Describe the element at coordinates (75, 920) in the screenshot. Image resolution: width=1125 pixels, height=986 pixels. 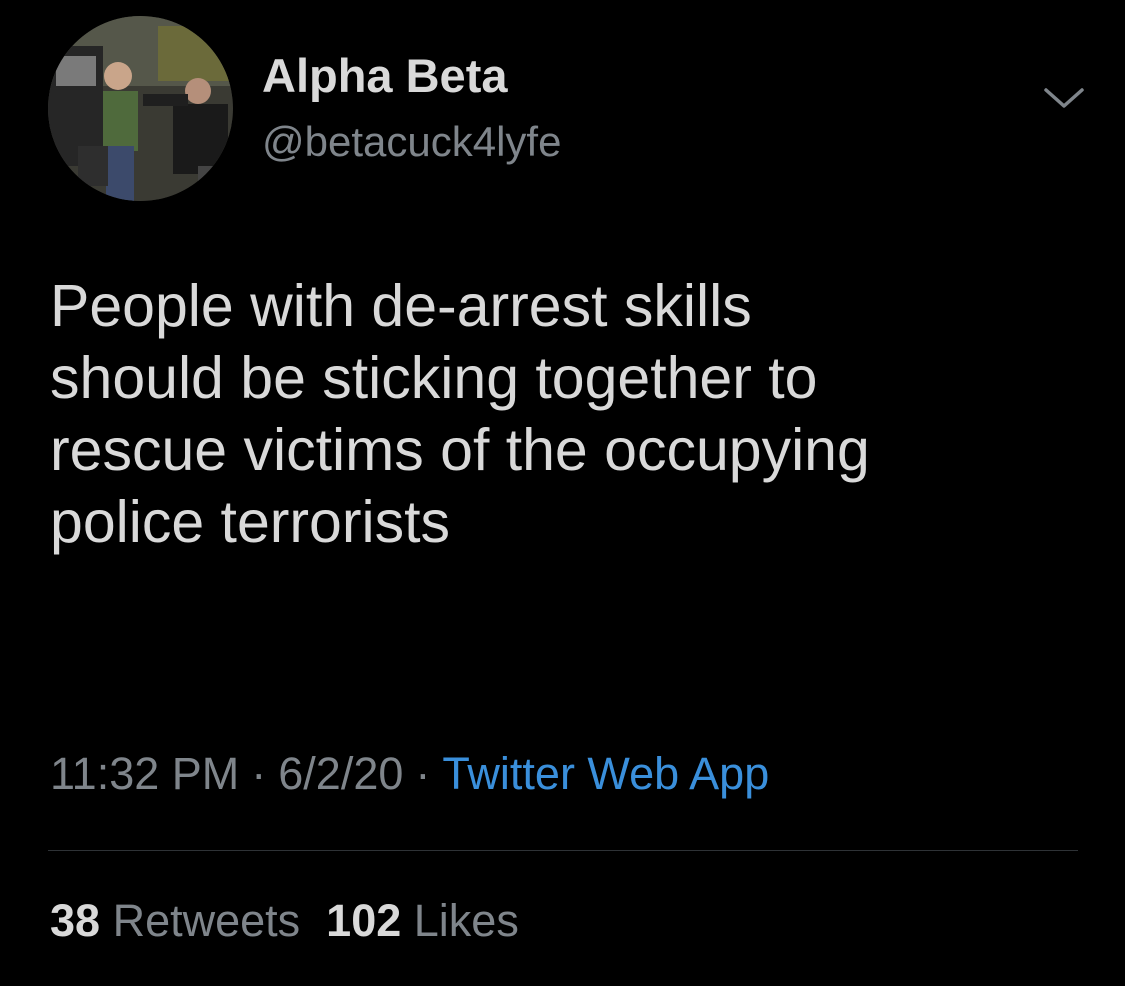
I see `retweets-count: 38` at that location.